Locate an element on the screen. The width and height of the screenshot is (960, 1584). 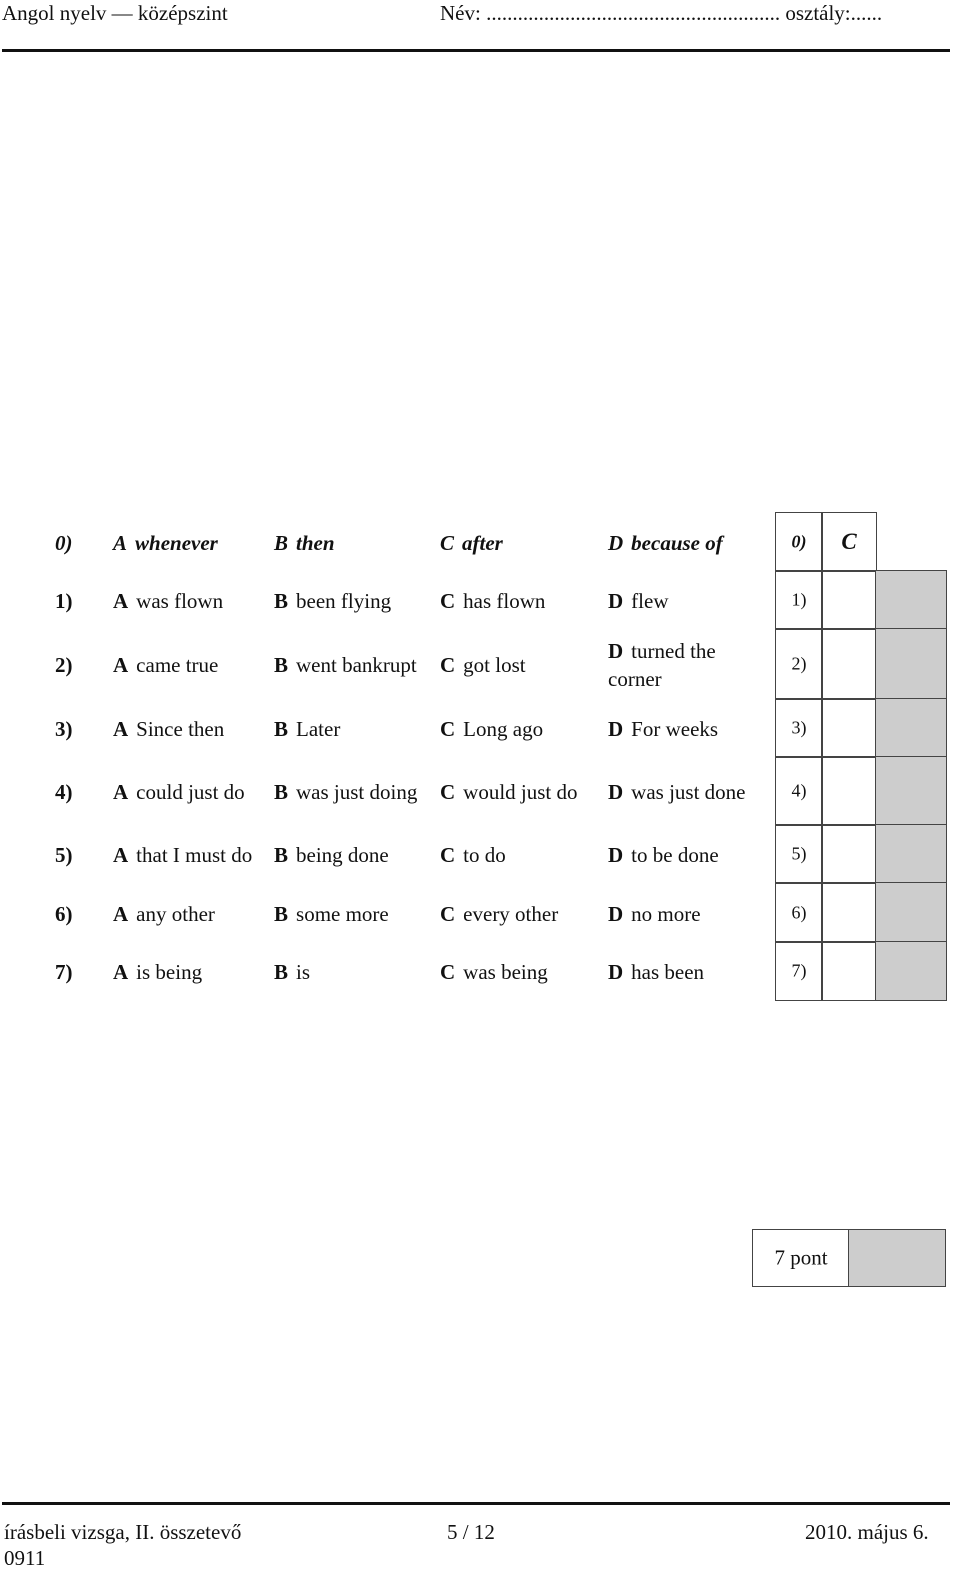
option-b: Bis is located at coordinates (354, 972).